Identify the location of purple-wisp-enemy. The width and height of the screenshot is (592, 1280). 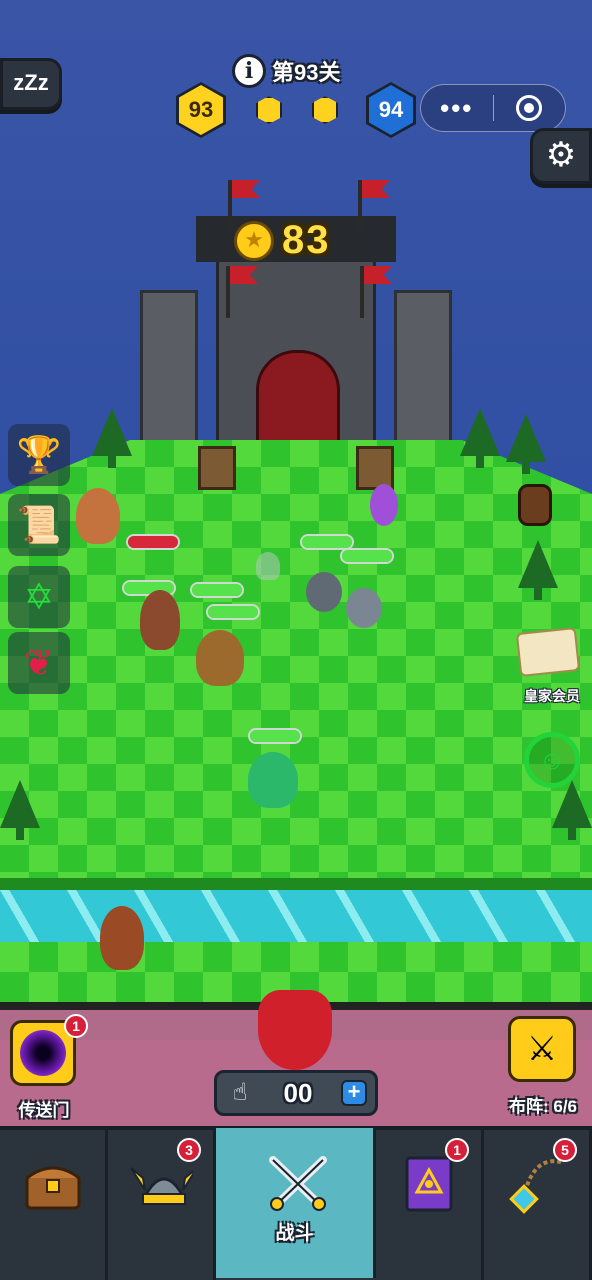
(384, 505).